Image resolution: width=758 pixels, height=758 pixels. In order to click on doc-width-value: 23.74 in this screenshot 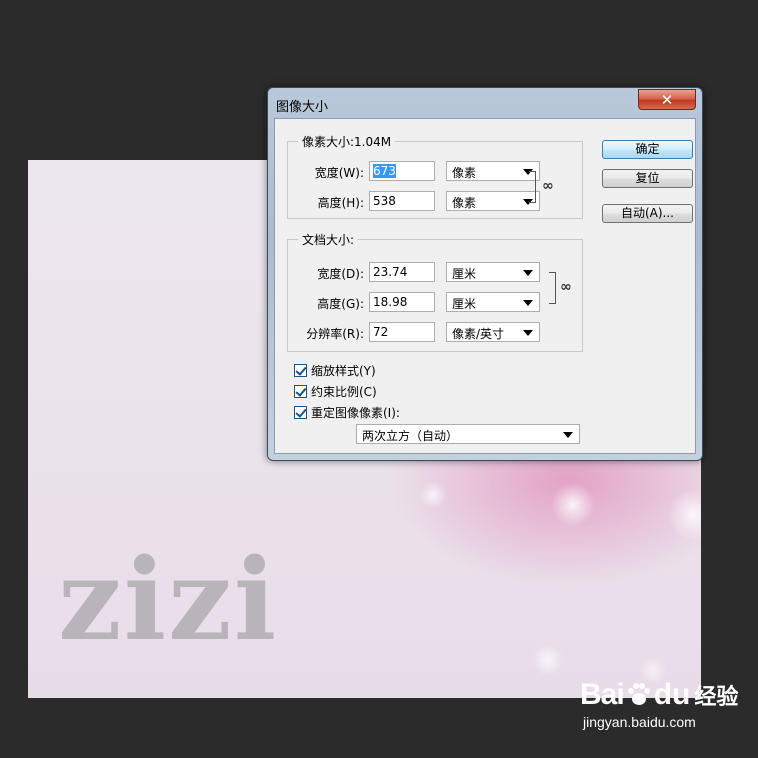, I will do `click(390, 272)`.